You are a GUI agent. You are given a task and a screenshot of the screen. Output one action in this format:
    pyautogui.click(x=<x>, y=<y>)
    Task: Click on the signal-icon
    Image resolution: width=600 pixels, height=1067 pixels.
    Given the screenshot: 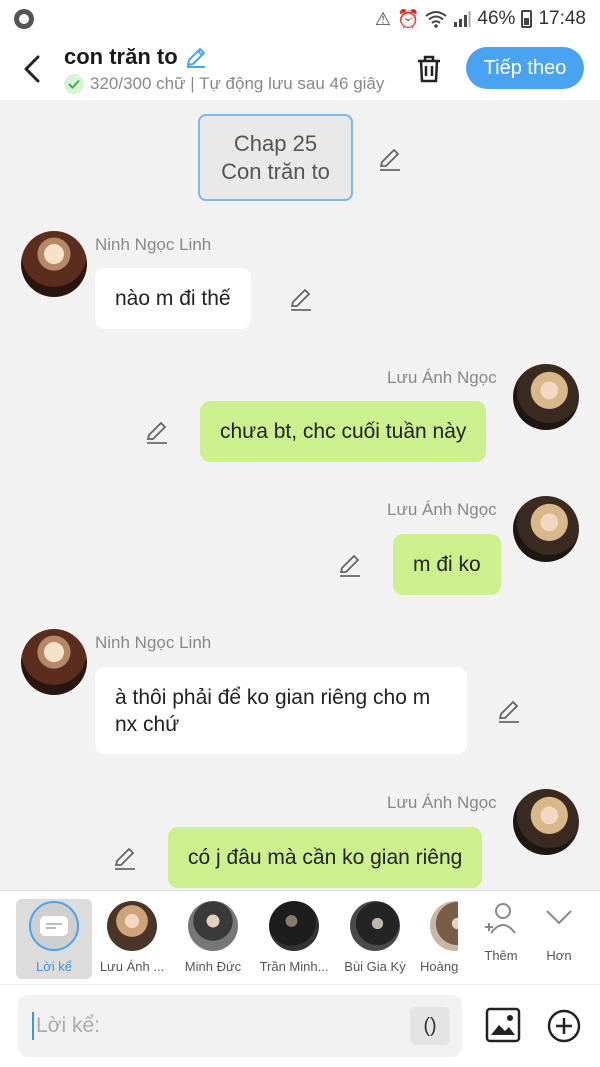 What is the action you would take?
    pyautogui.click(x=462, y=19)
    